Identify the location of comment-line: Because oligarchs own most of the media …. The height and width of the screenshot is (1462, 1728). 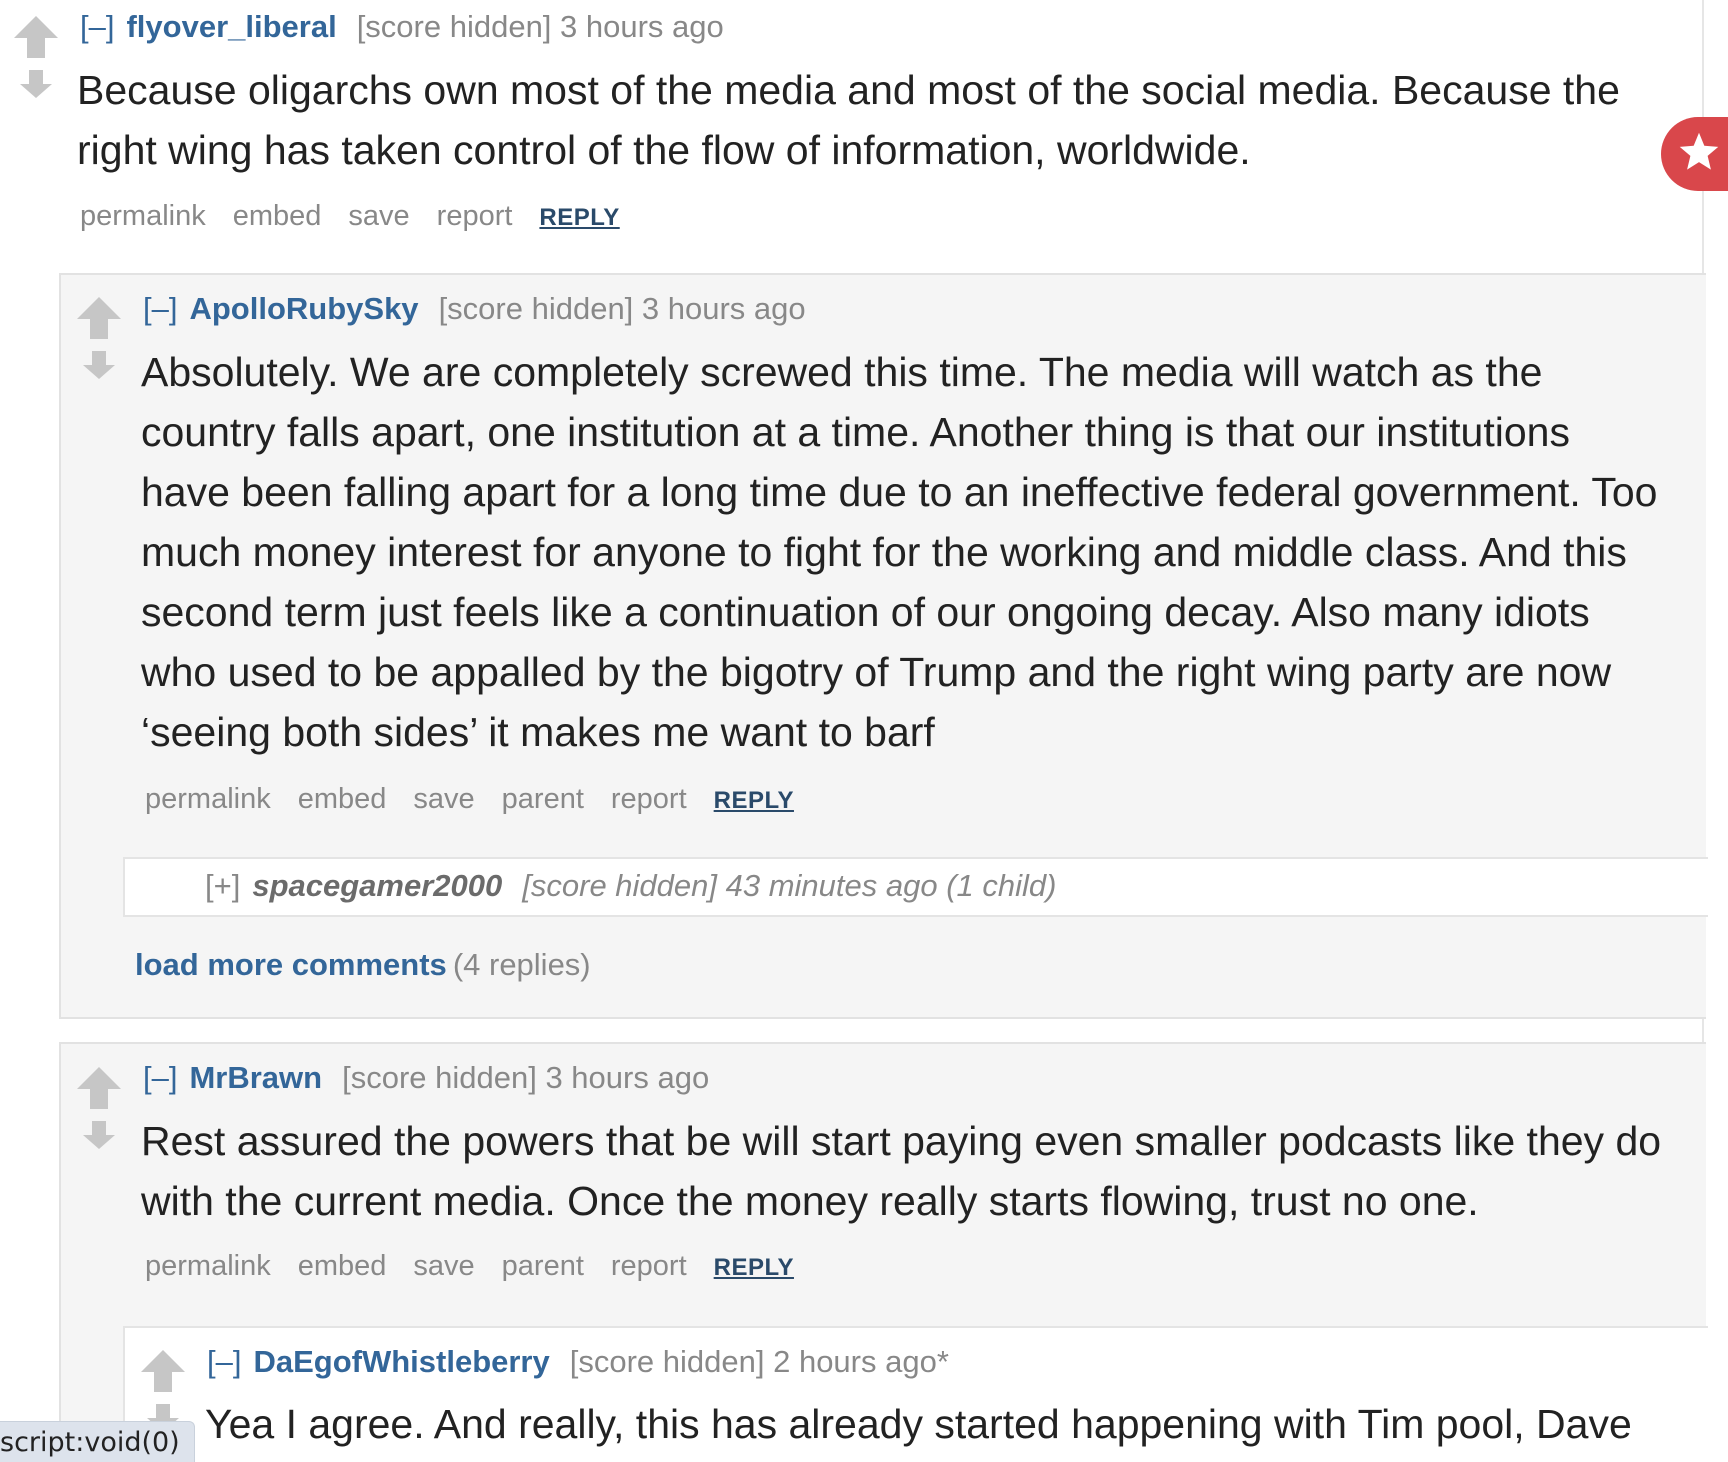
(848, 90).